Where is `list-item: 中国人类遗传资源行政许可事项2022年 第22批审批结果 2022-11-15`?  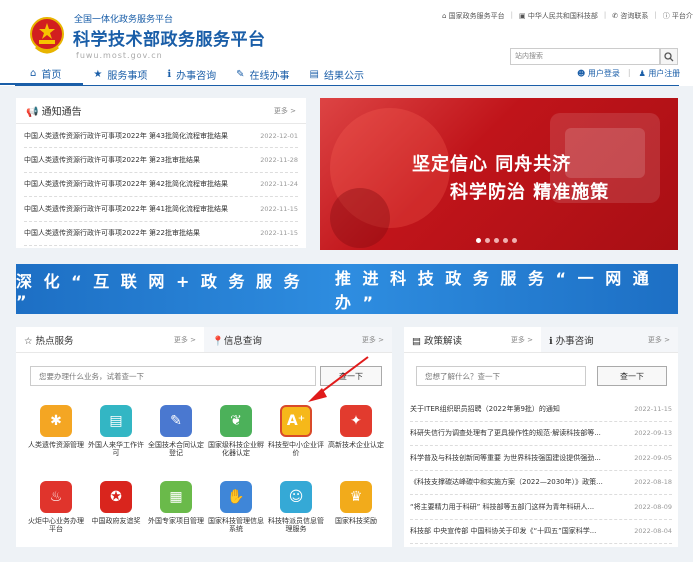
list-item: 中国人类遗传资源行政许可事项2022年 第22批审批结果 2022-11-15 is located at coordinates (161, 234).